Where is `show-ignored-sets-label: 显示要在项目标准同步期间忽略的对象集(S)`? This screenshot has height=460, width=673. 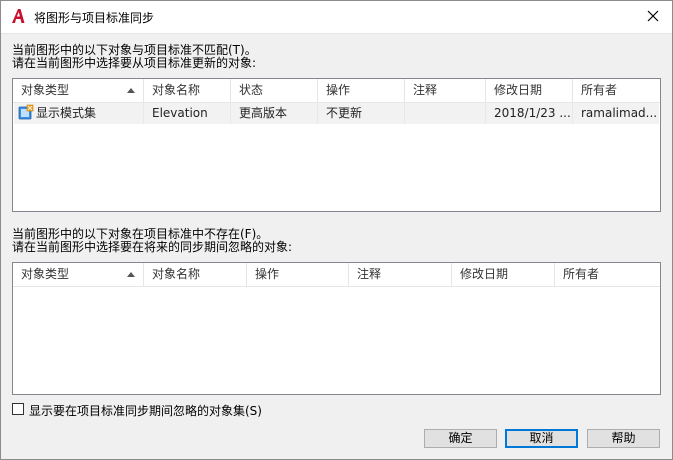
show-ignored-sets-label: 显示要在项目标准同步期间忽略的对象集(S) is located at coordinates (145, 410).